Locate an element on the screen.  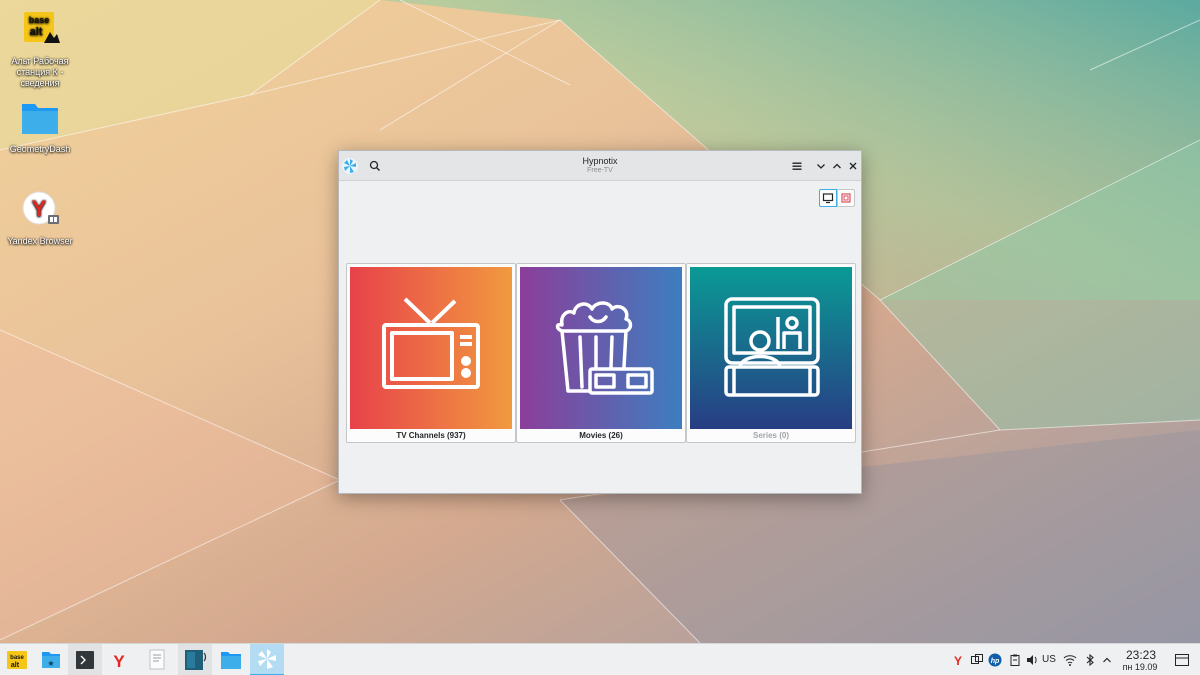
task-media-player is located at coordinates (195, 659).